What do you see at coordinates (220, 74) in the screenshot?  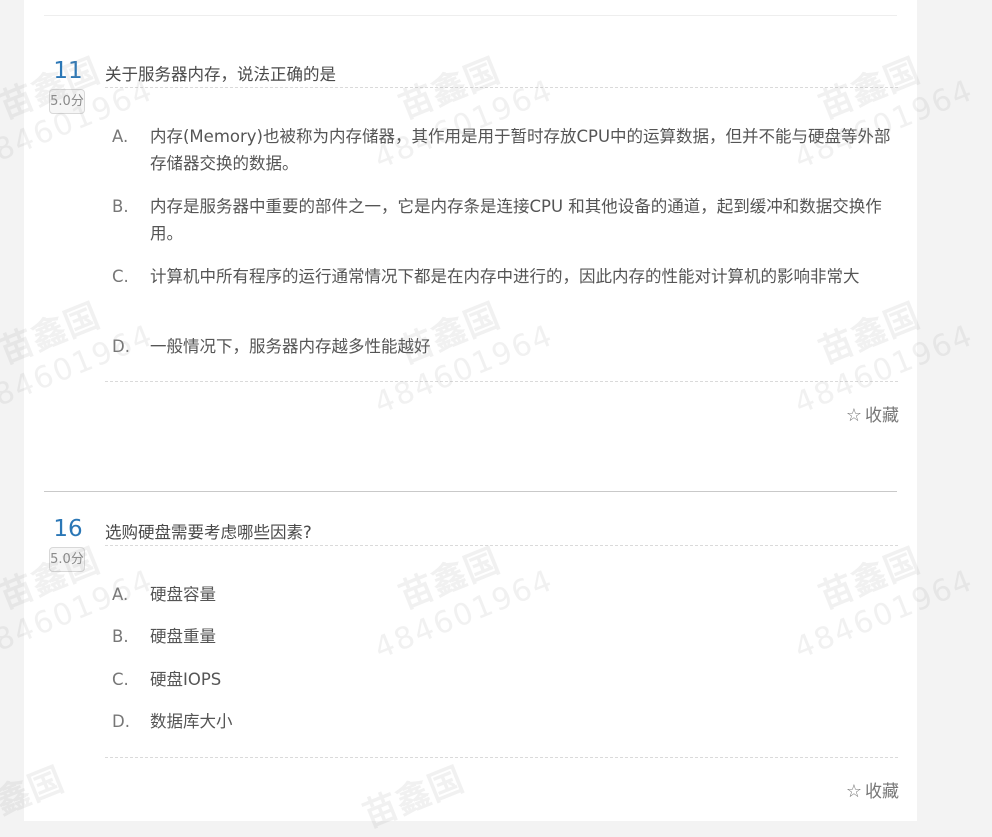 I see `question-text: 关于服务器内存，说法正确的是` at bounding box center [220, 74].